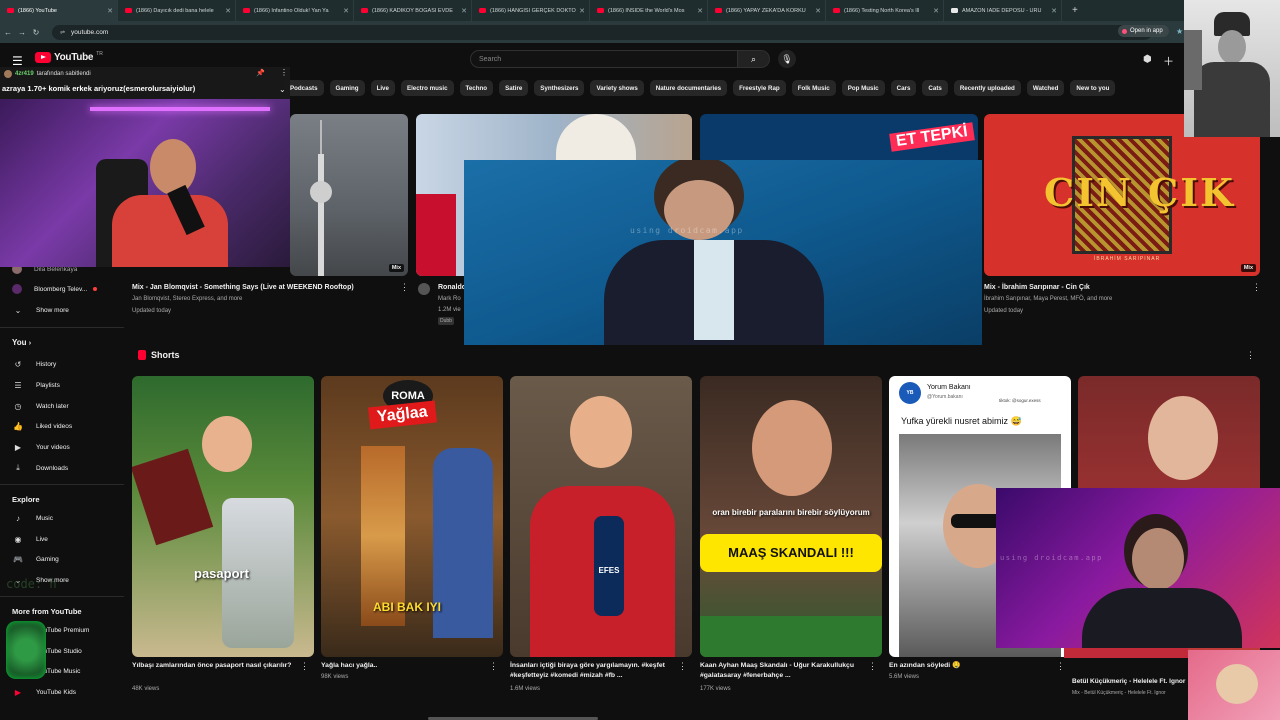 The image size is (1280, 720). Describe the element at coordinates (1075, 10) in the screenshot. I see `new-tab-button: +` at that location.